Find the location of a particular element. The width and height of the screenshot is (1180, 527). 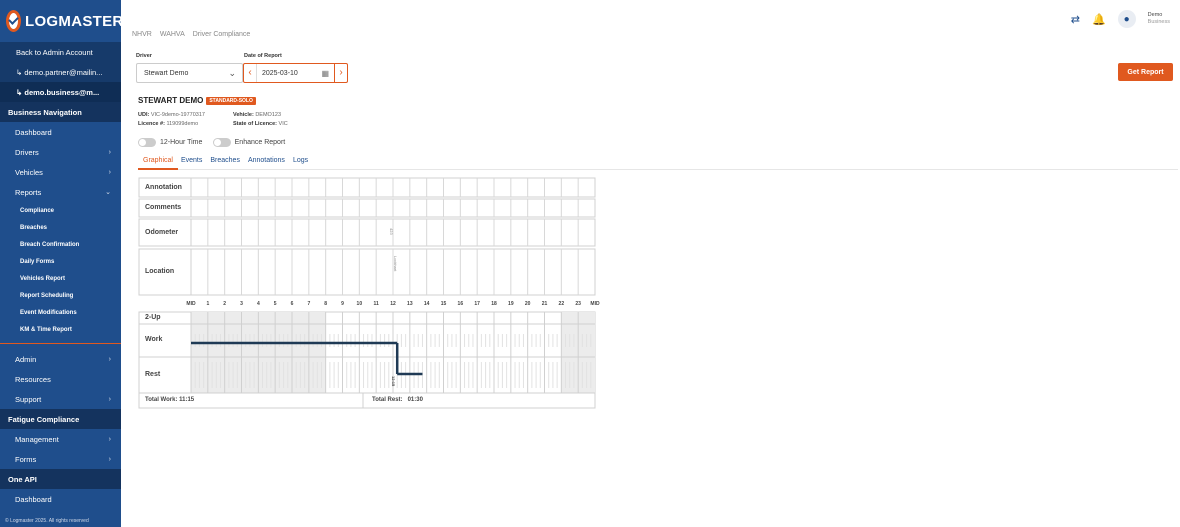

user-info: Demo Business is located at coordinates (1159, 19).